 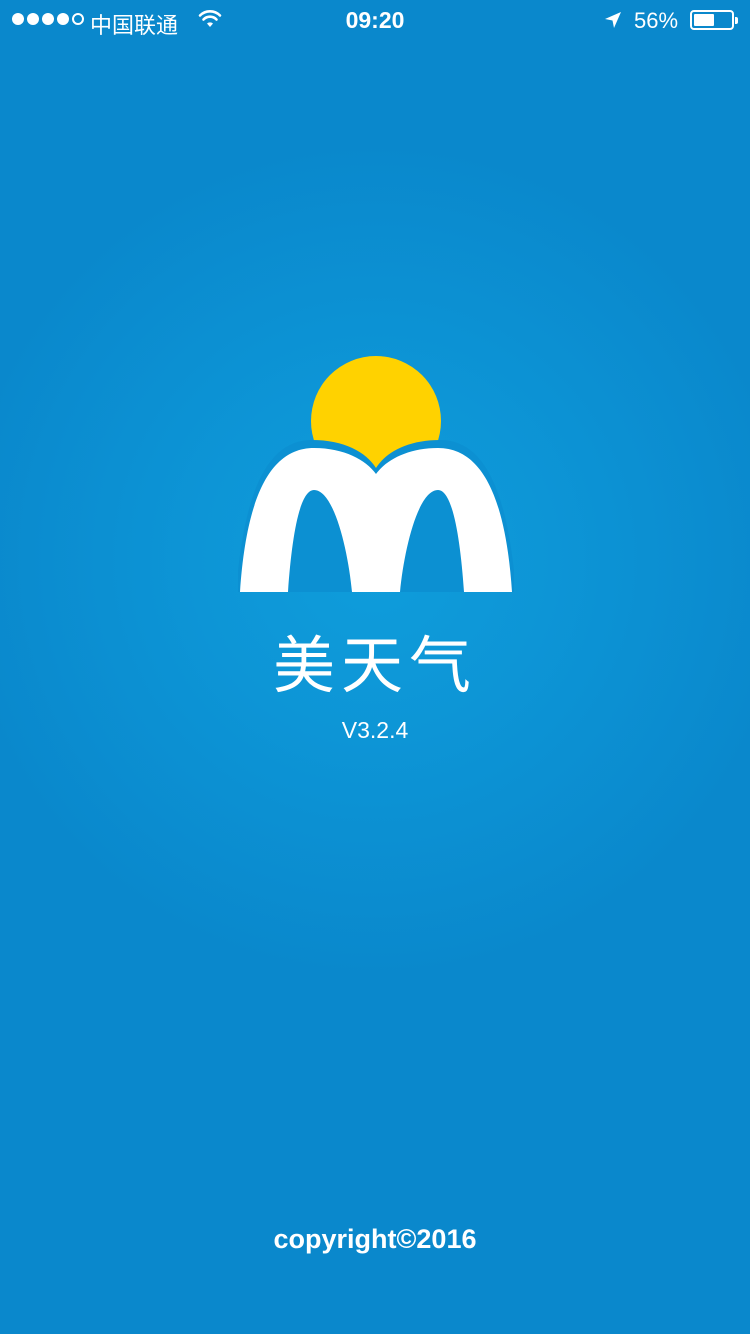 What do you see at coordinates (656, 20) in the screenshot?
I see `battery-percent: 56%` at bounding box center [656, 20].